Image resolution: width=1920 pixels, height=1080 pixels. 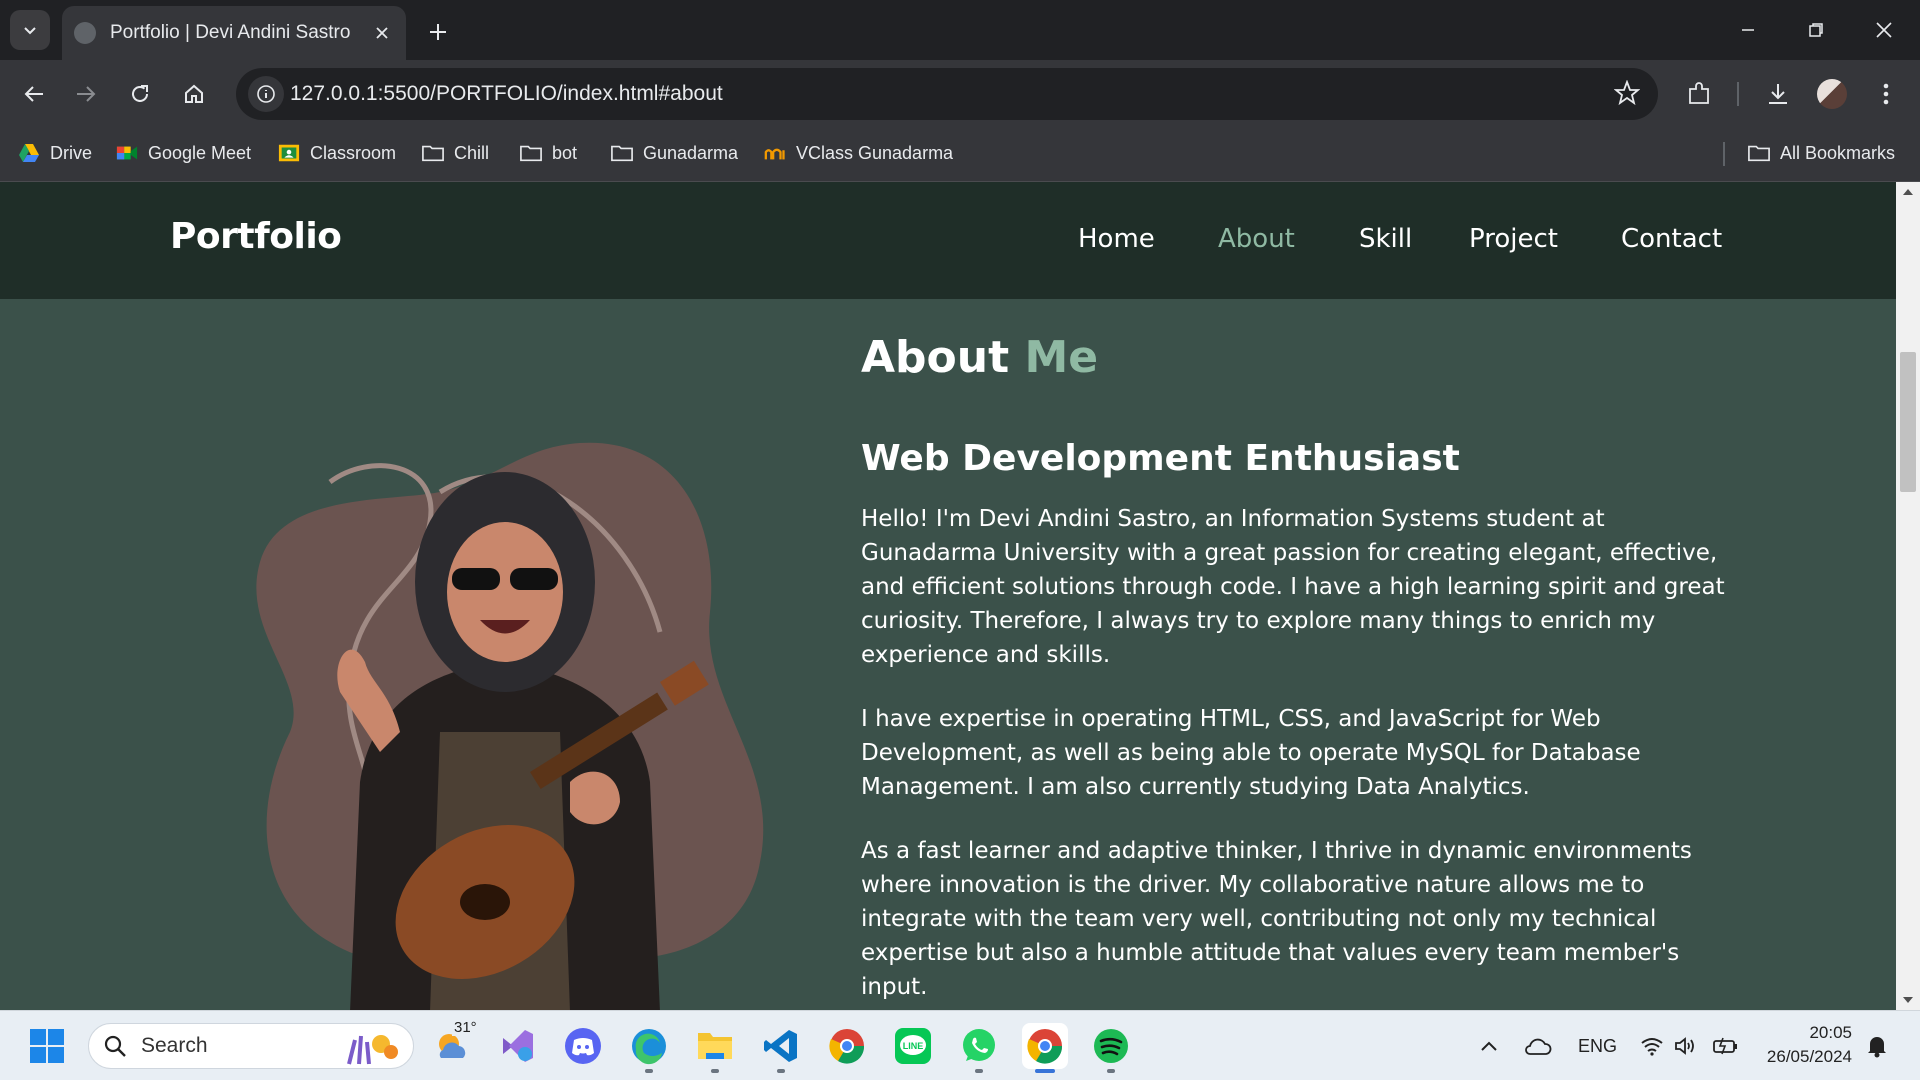 I want to click on taskbar-line: LINE, so click(x=913, y=1046).